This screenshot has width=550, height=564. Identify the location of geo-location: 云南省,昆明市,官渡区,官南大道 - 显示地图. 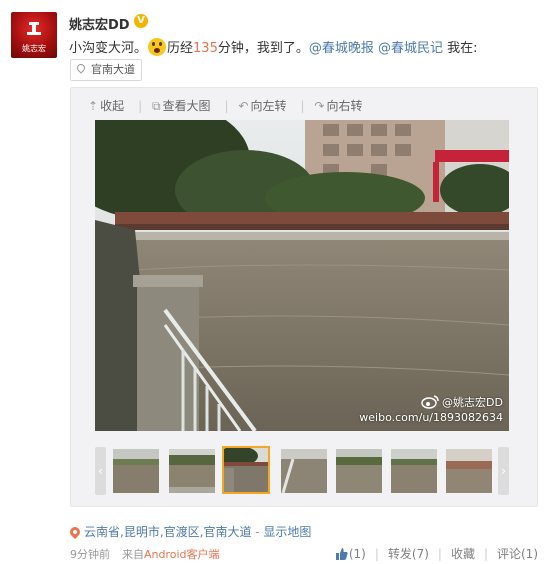
(189, 531).